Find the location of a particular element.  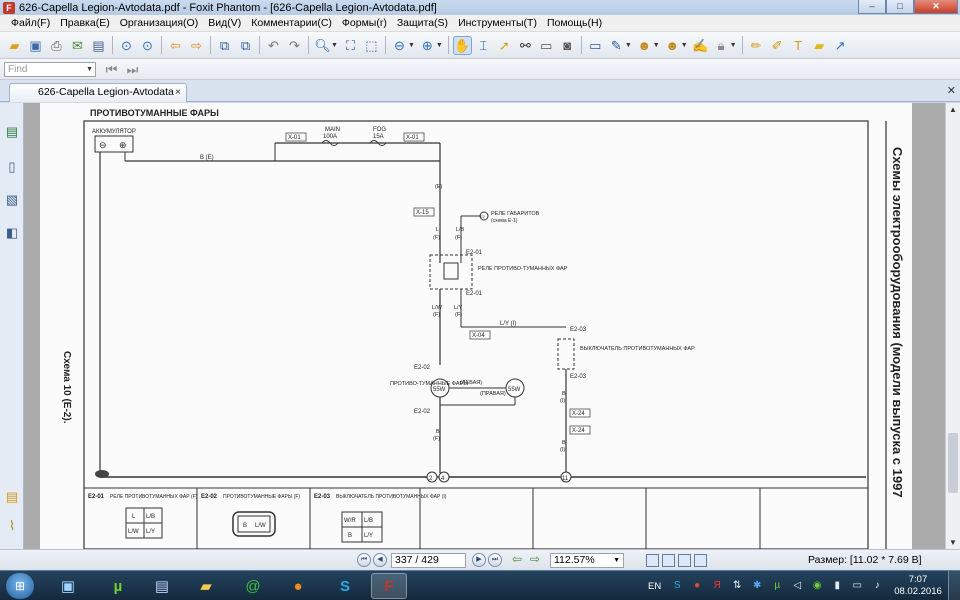

lock-icon: 🔒︎ is located at coordinates (721, 45).